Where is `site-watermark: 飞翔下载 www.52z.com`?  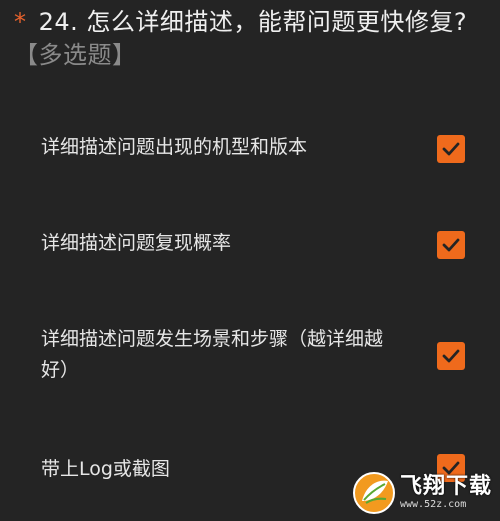 site-watermark: 飞翔下载 www.52z.com is located at coordinates (422, 493).